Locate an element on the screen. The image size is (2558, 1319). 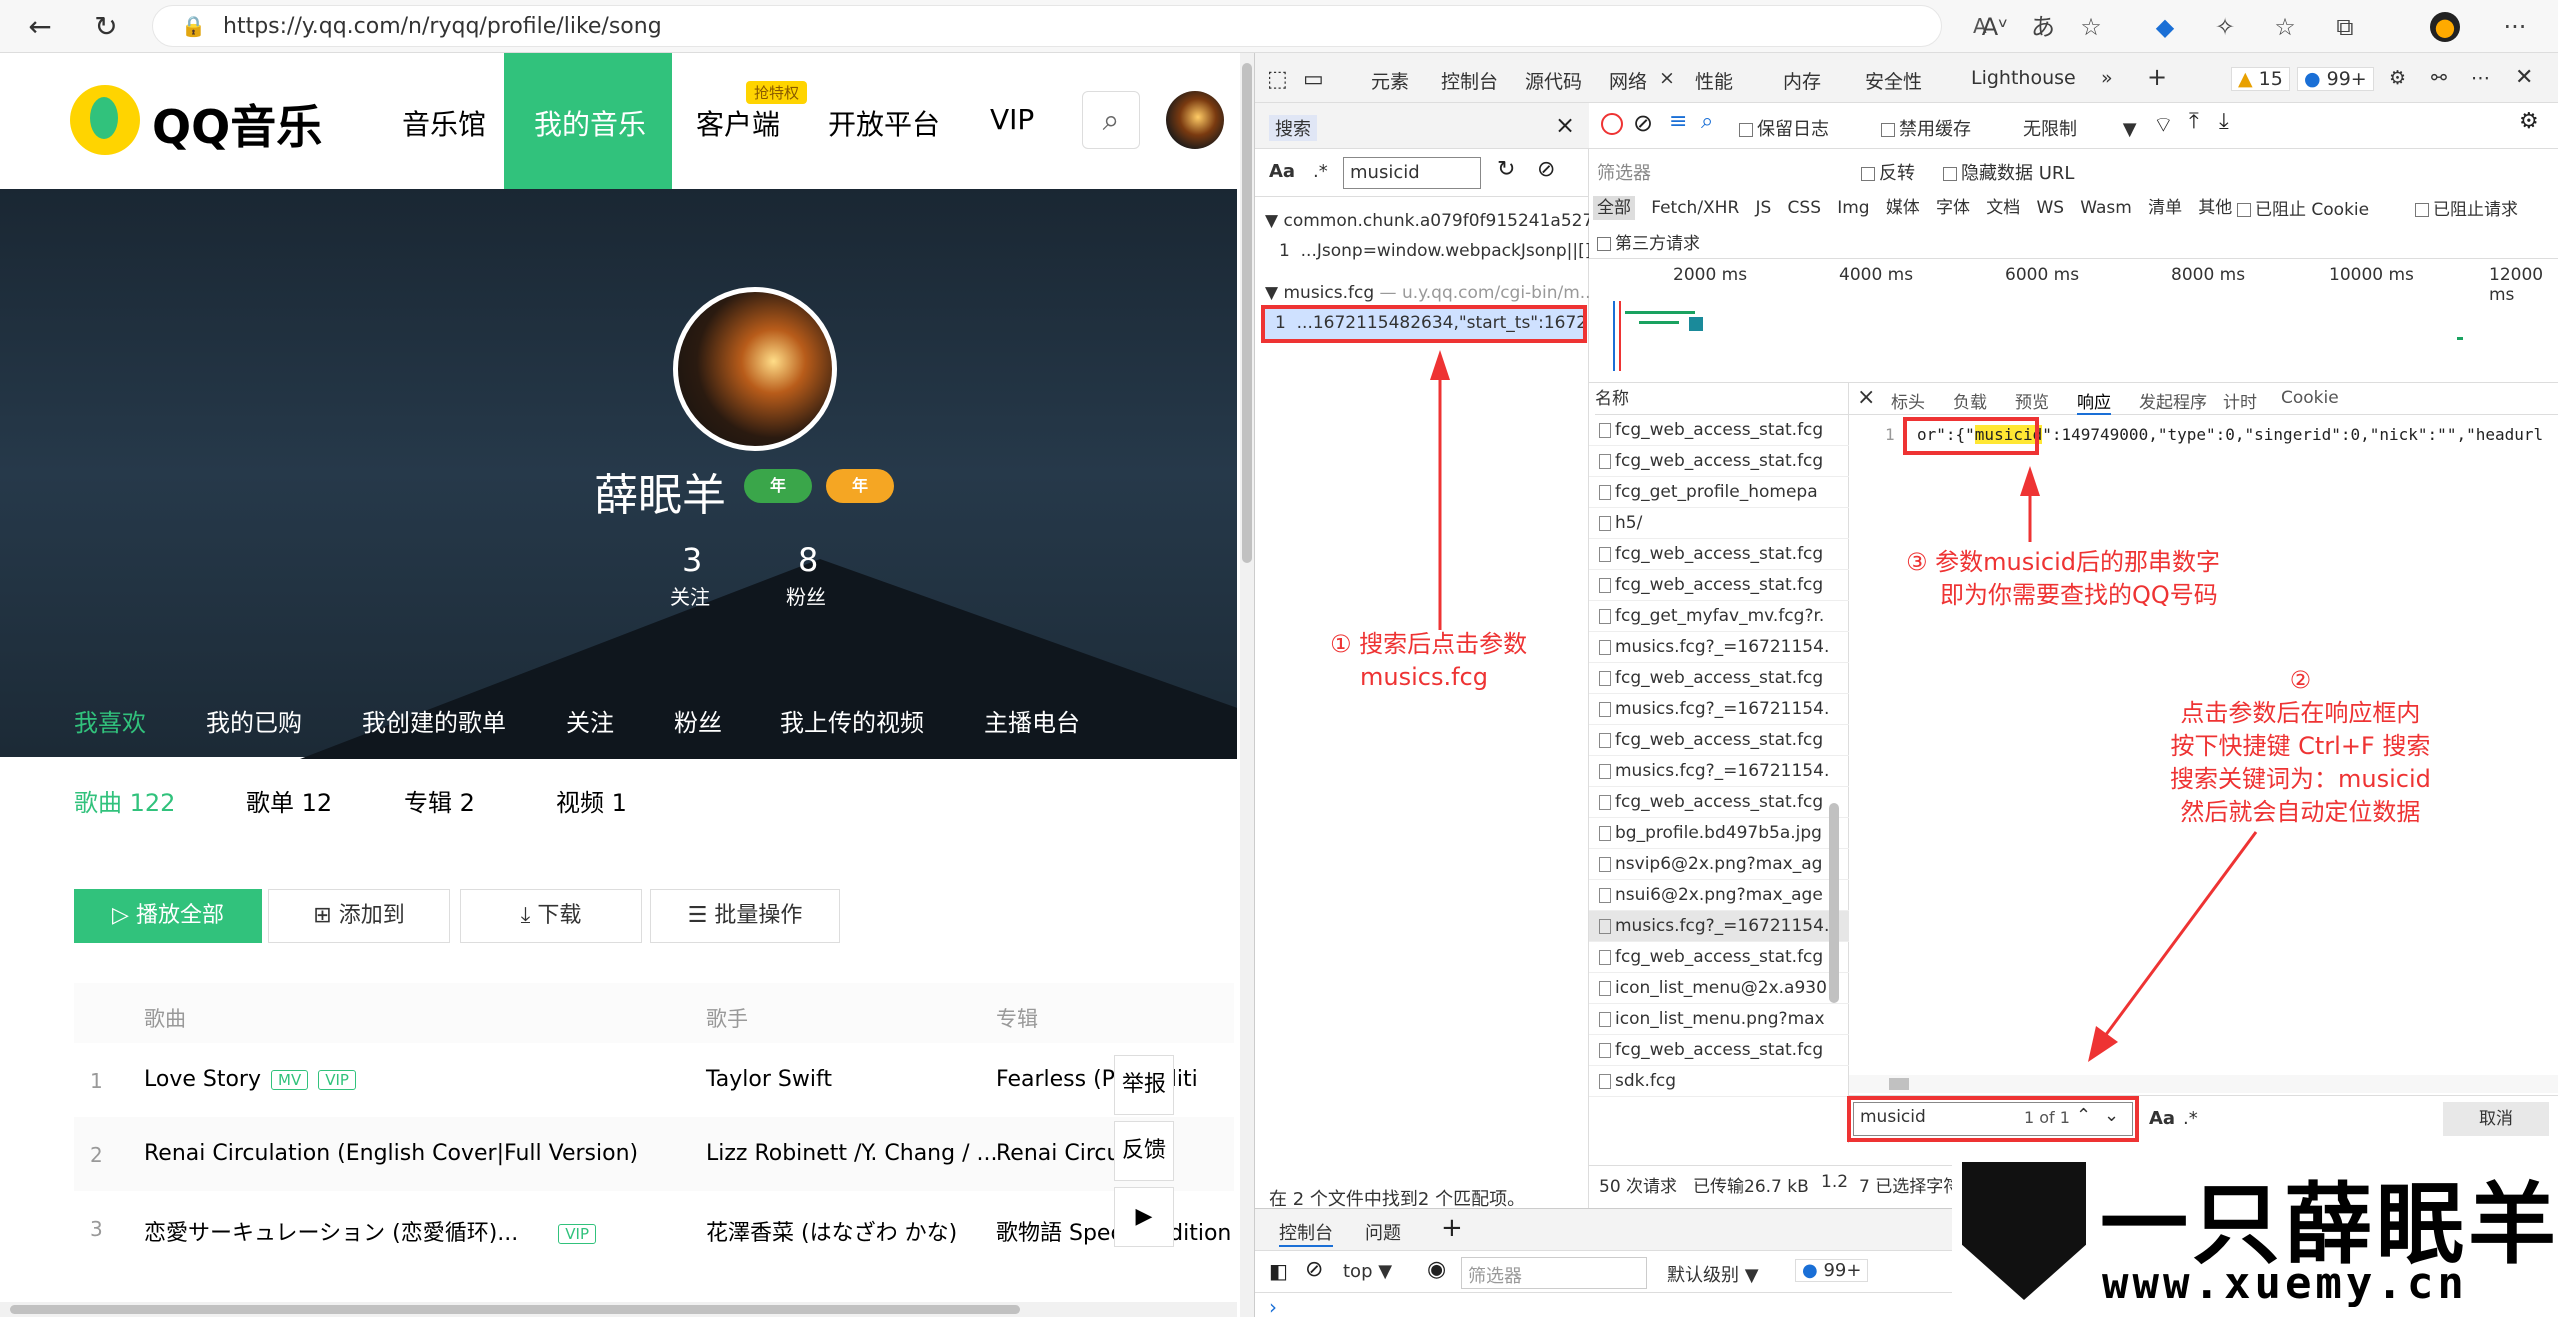
record-icon is located at coordinates (1612, 124).